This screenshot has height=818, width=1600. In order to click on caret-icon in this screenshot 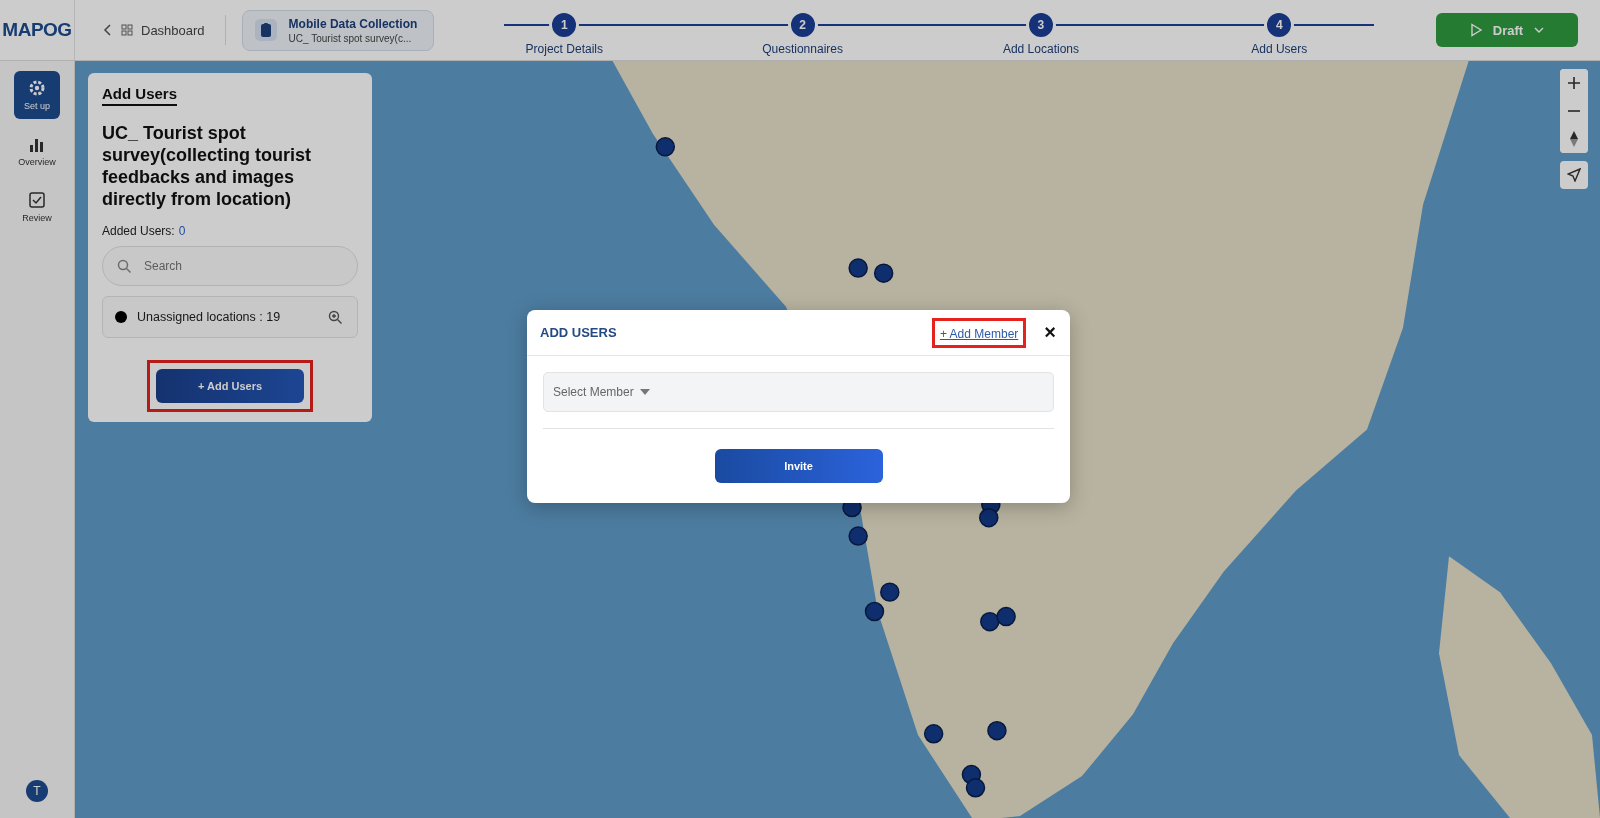, I will do `click(644, 392)`.